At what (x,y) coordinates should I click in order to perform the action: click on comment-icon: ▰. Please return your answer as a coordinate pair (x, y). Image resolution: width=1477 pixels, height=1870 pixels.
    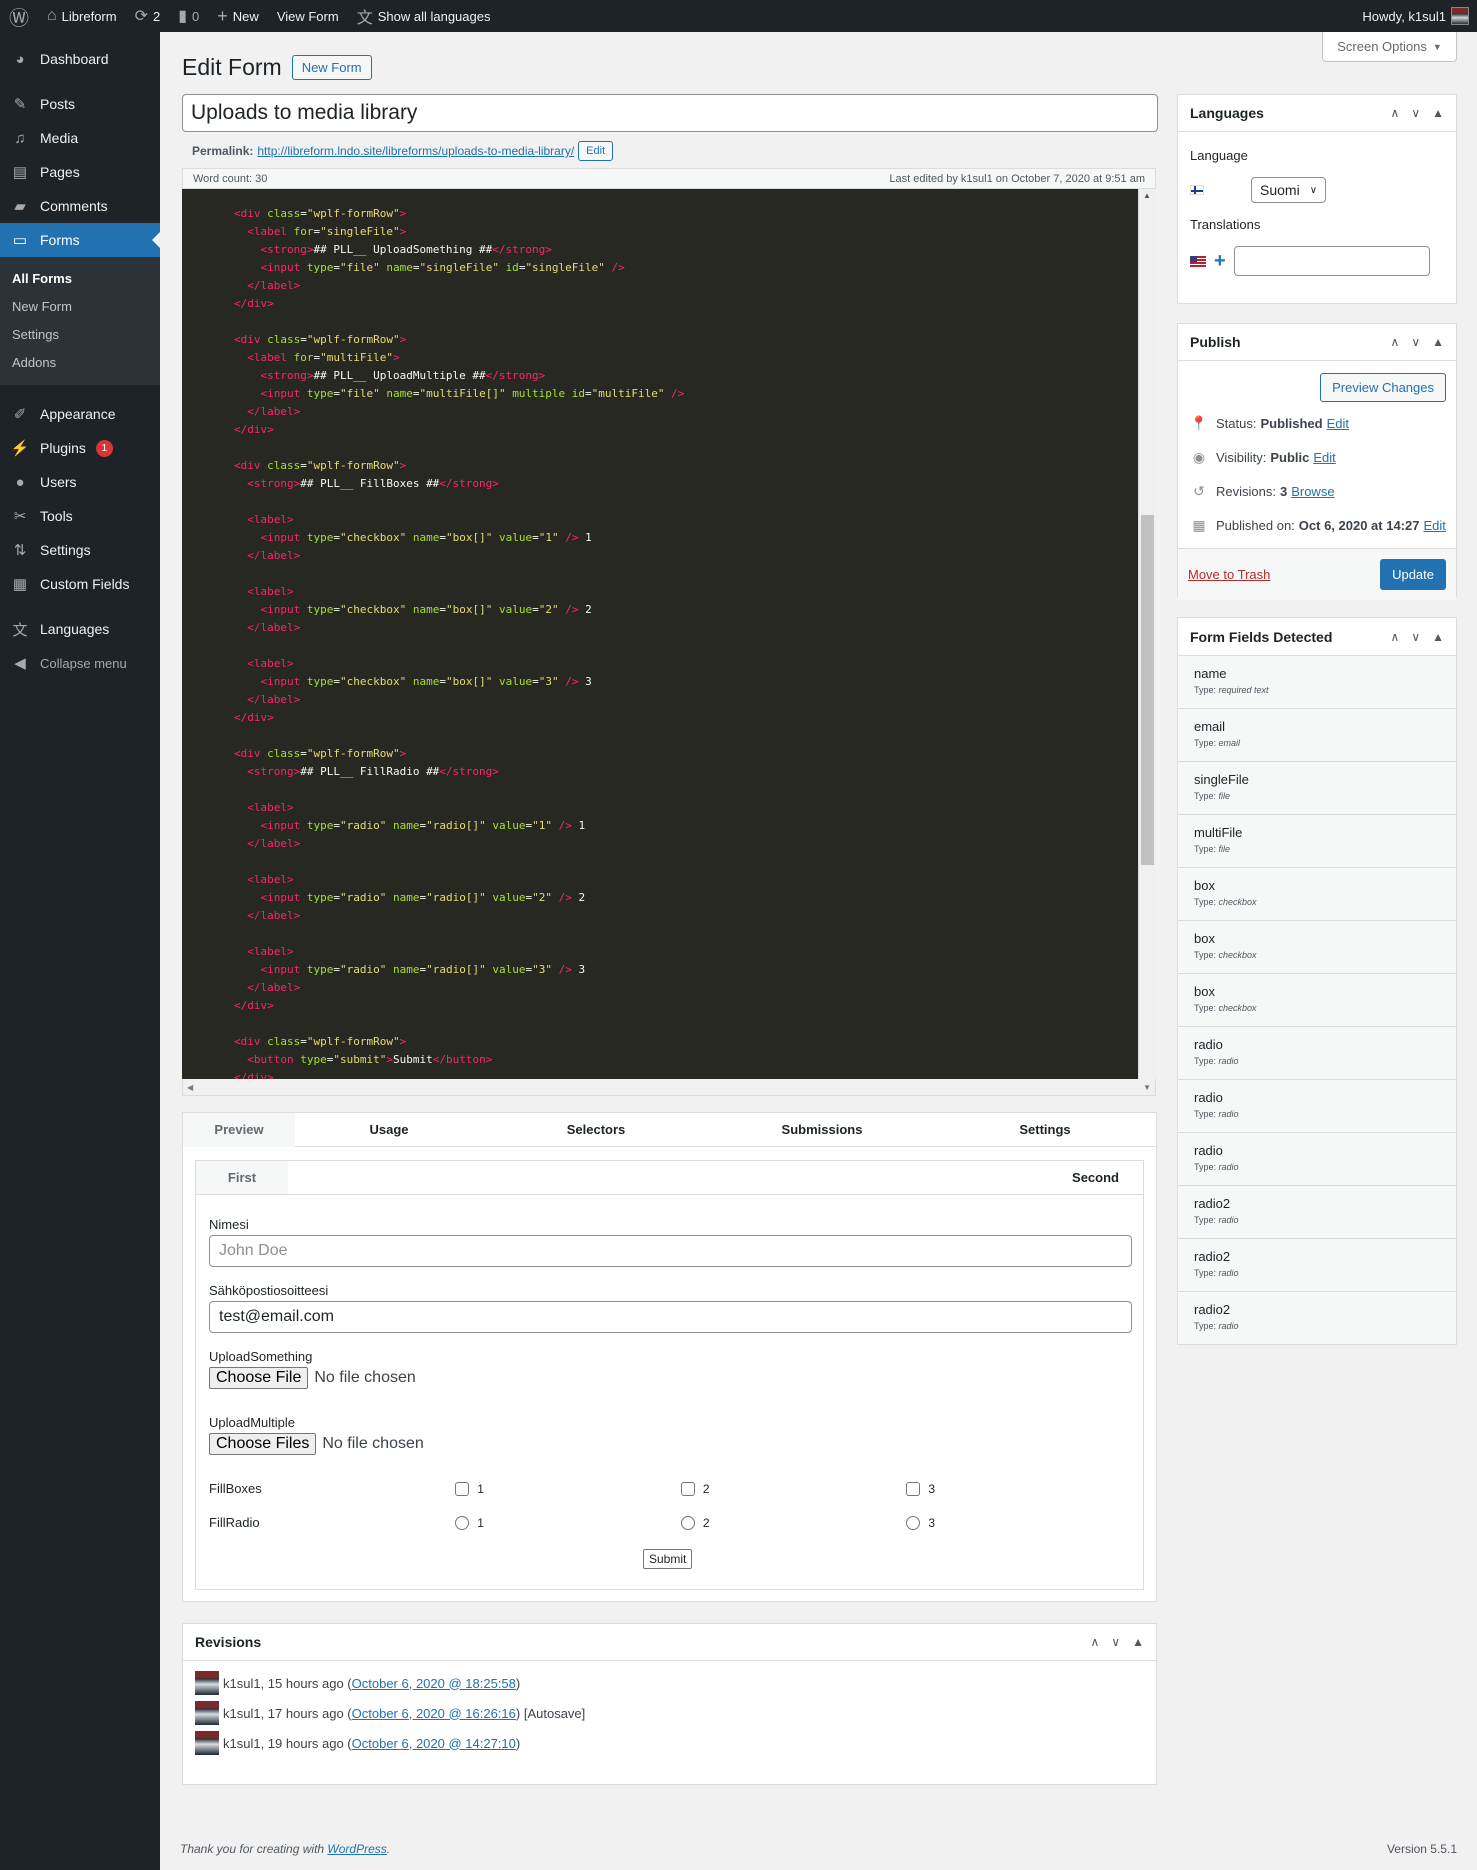
    Looking at the image, I should click on (20, 206).